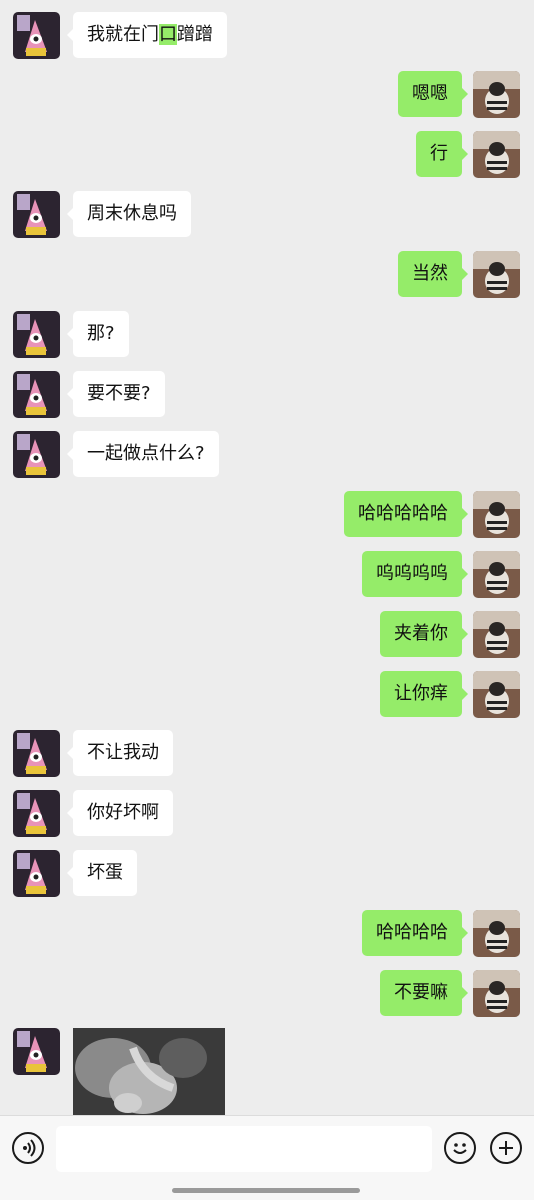 The width and height of the screenshot is (534, 1200). Describe the element at coordinates (168, 34) in the screenshot. I see `highlighted-text: 口` at that location.